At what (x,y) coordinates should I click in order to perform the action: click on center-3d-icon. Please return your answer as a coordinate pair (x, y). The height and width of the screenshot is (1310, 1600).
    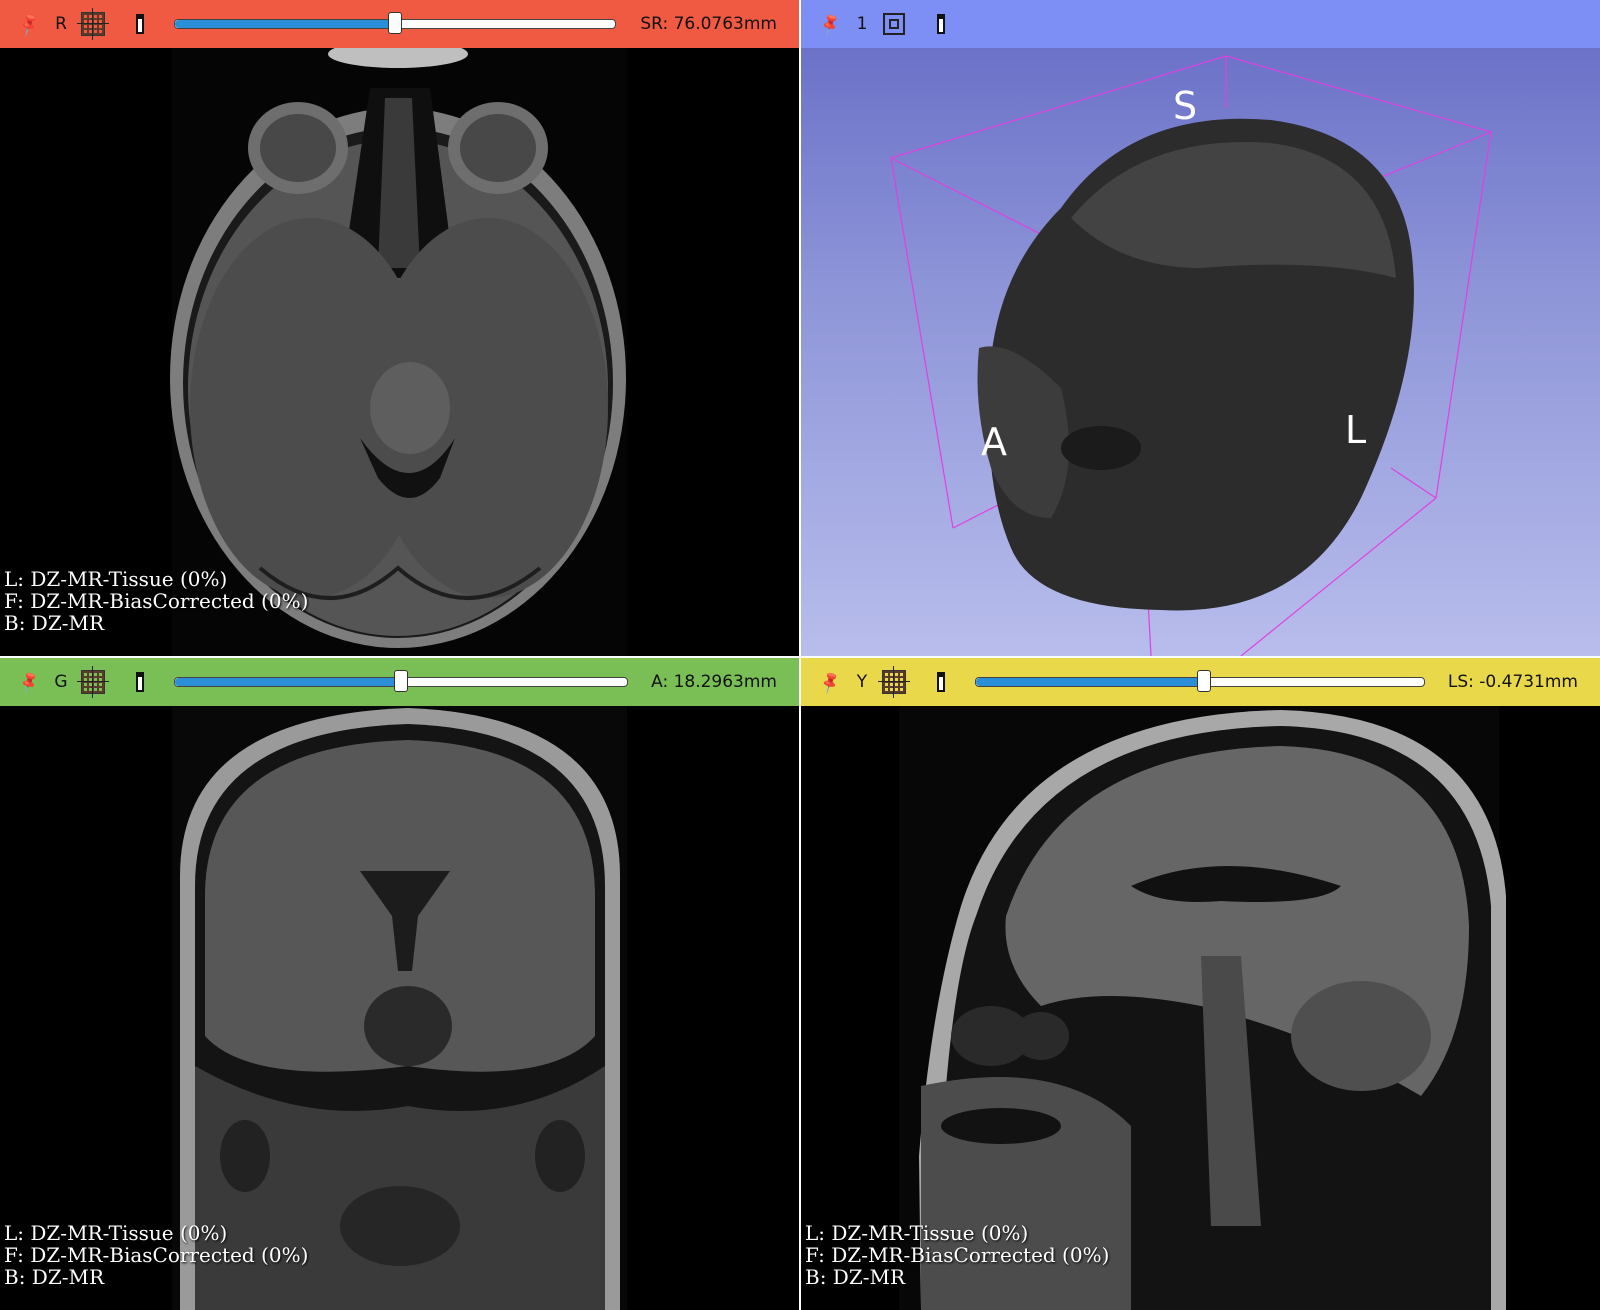
    Looking at the image, I should click on (894, 24).